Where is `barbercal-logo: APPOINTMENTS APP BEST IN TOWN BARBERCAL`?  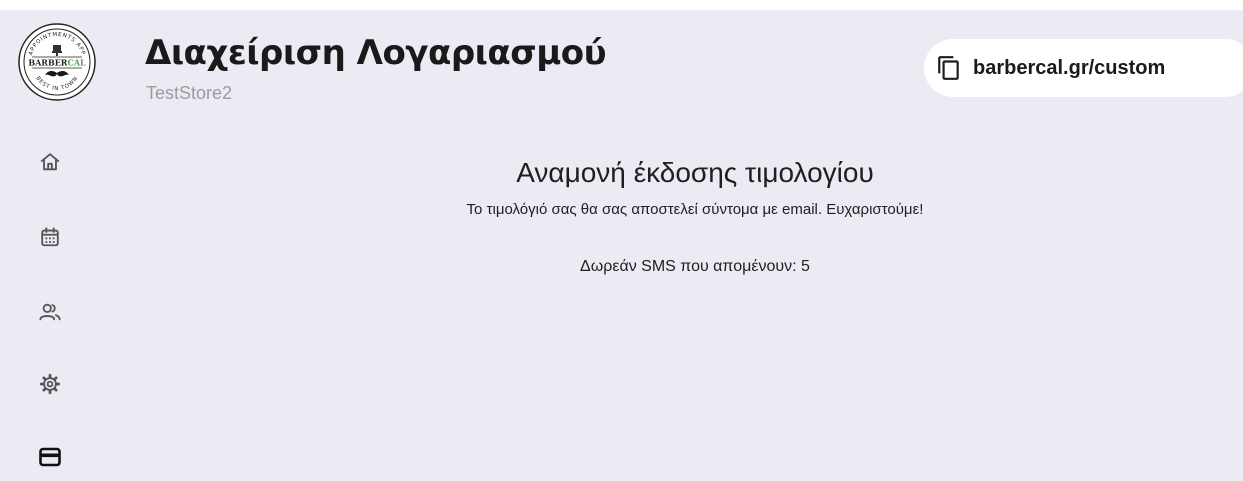 barbercal-logo: APPOINTMENTS APP BEST IN TOWN BARBERCAL is located at coordinates (57, 62).